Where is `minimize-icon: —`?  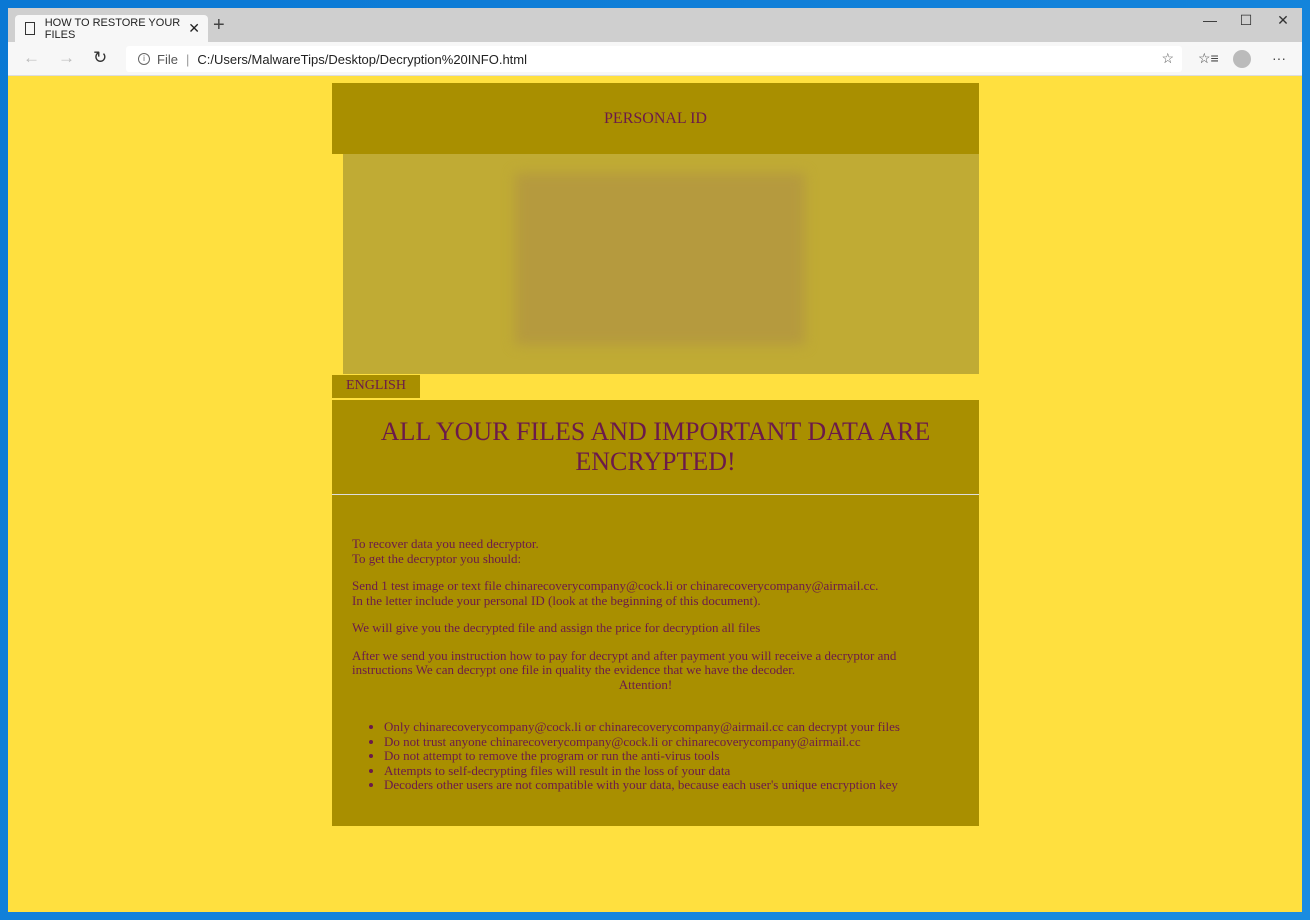
minimize-icon: — is located at coordinates (1210, 20).